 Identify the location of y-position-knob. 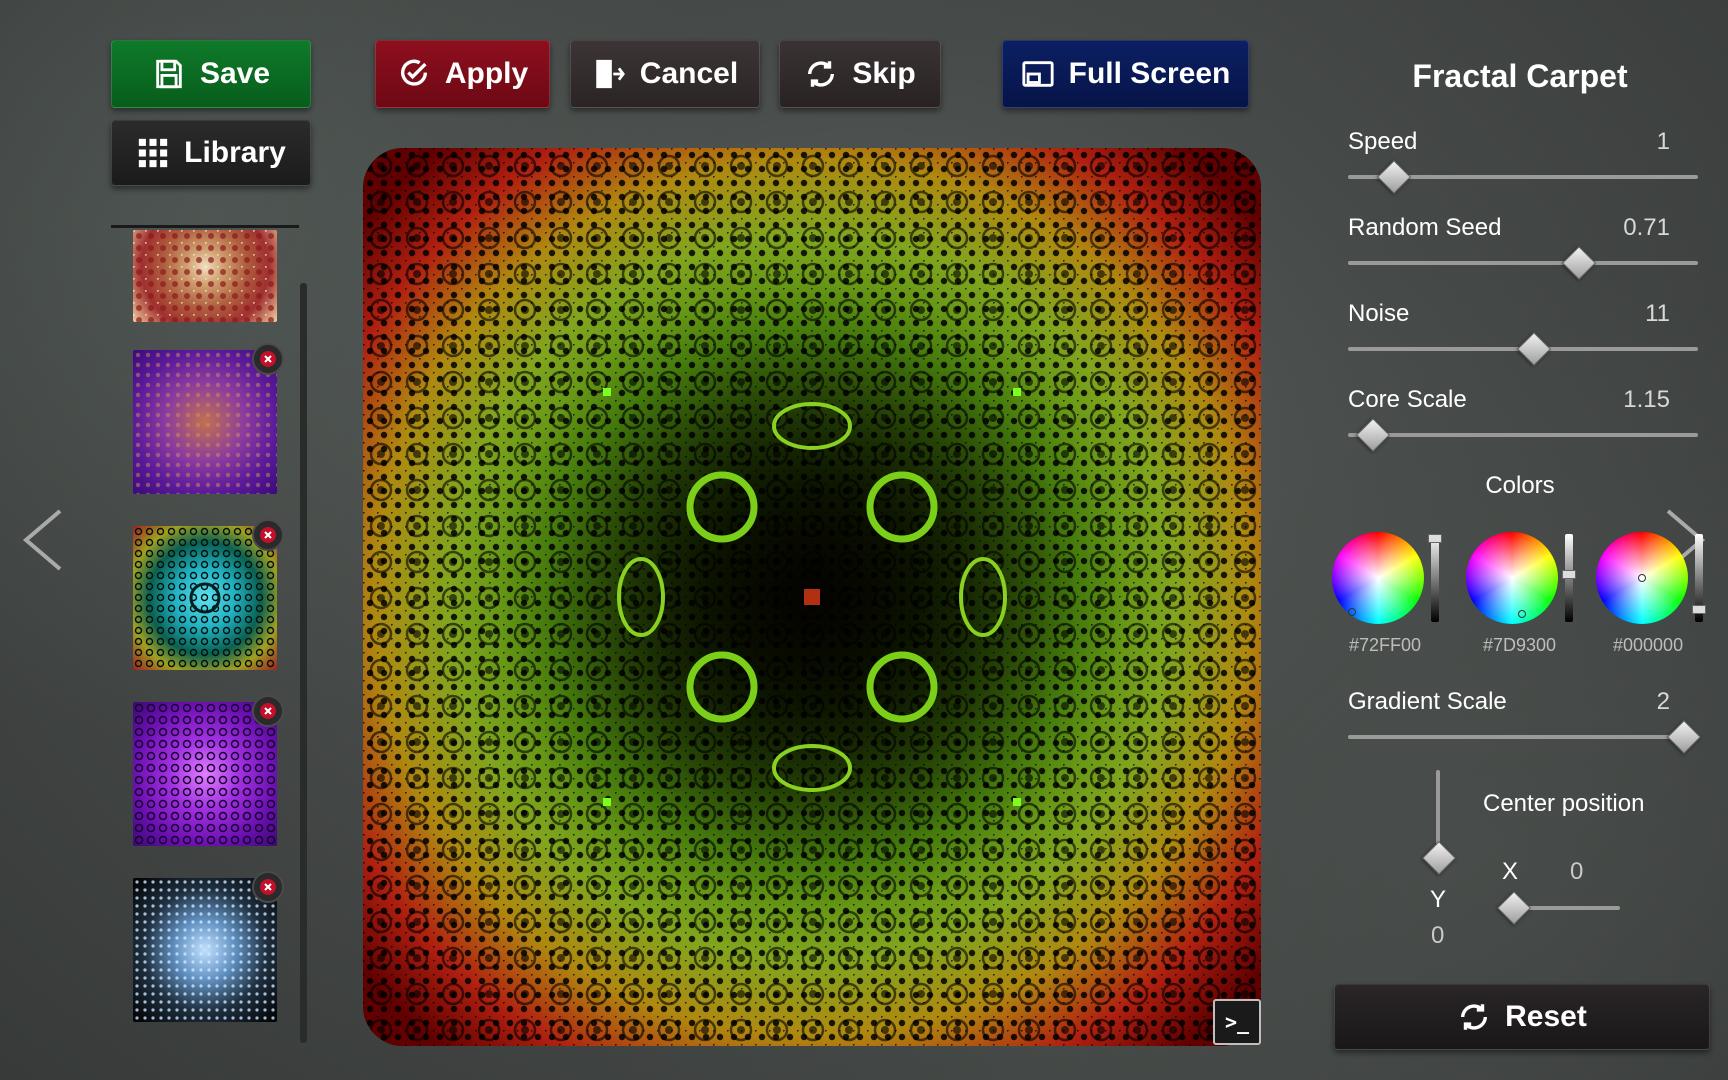
(1439, 858).